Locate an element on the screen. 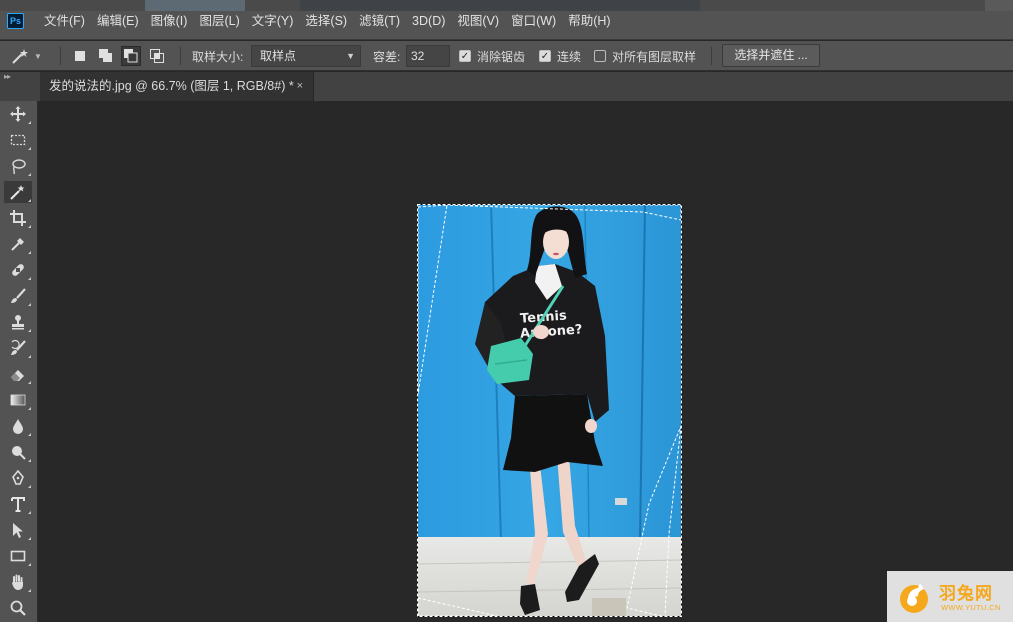  new-selection-button is located at coordinates (80, 56).